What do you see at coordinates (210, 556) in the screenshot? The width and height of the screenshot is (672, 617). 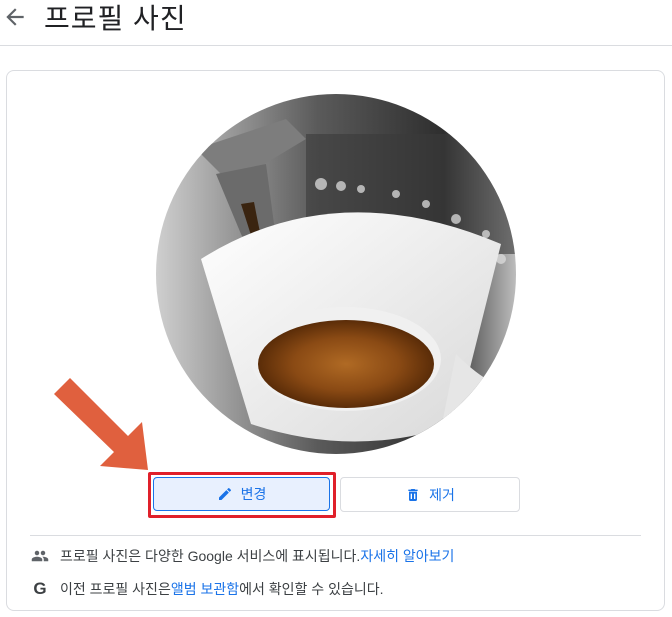 I see `info-text: 프로필 사진은 다양한 Google 서비스에 표시됩니다.` at bounding box center [210, 556].